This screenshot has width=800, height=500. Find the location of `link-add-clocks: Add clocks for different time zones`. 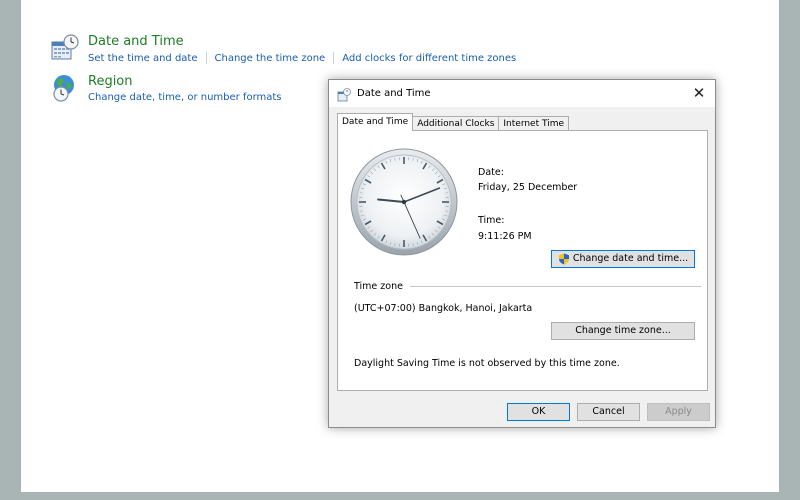

link-add-clocks: Add clocks for different time zones is located at coordinates (429, 58).